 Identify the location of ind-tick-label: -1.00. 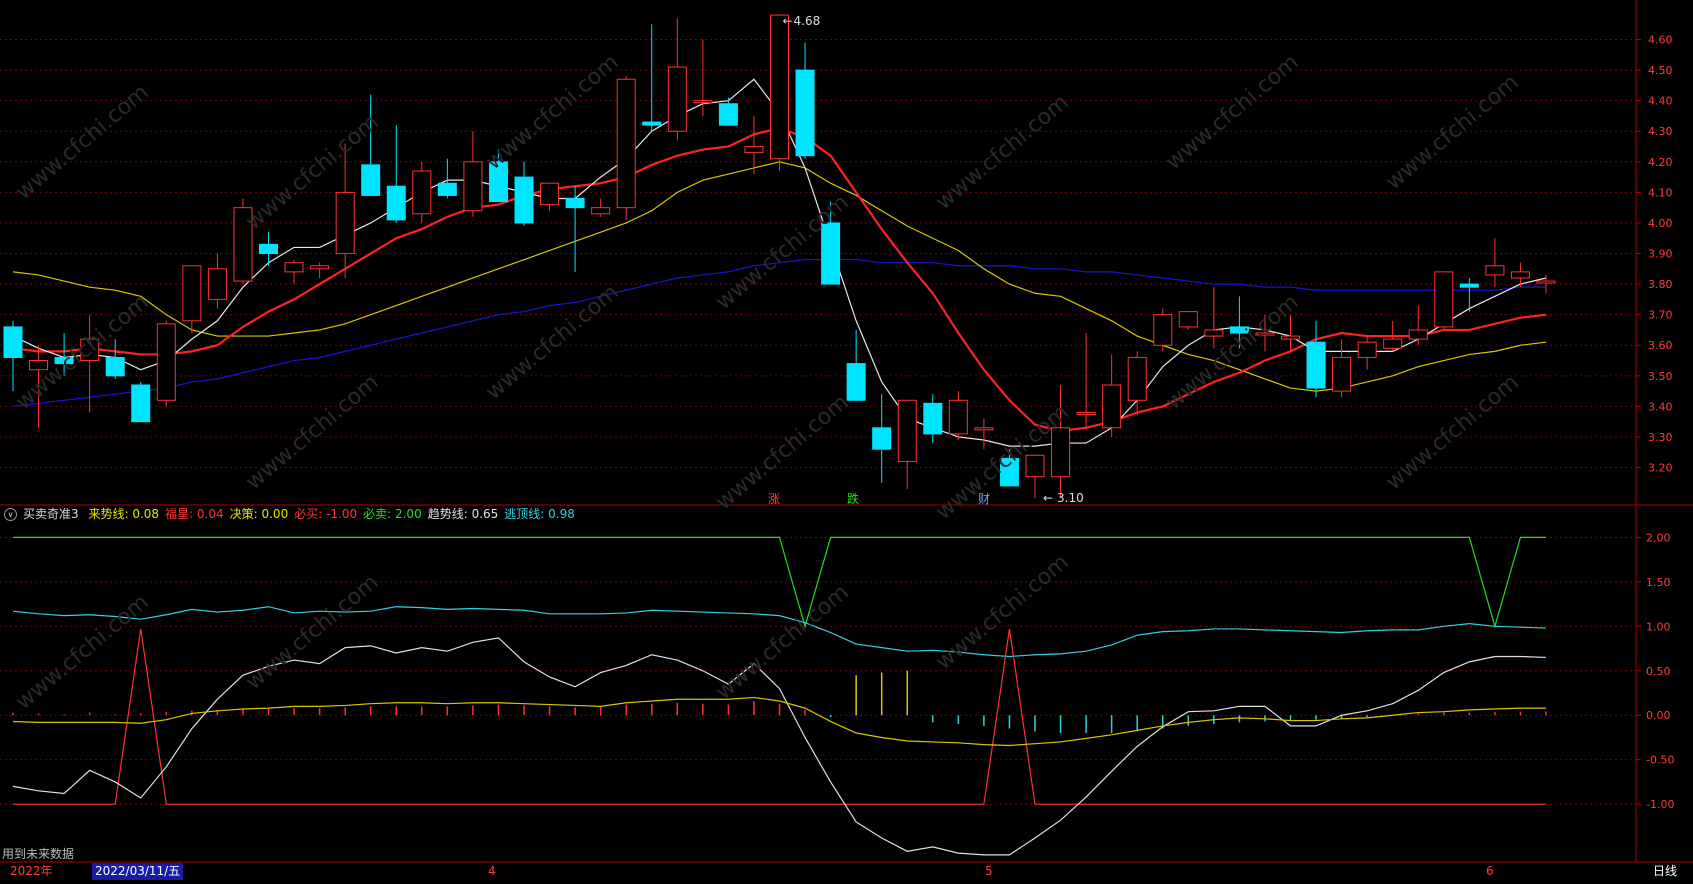
(1660, 804).